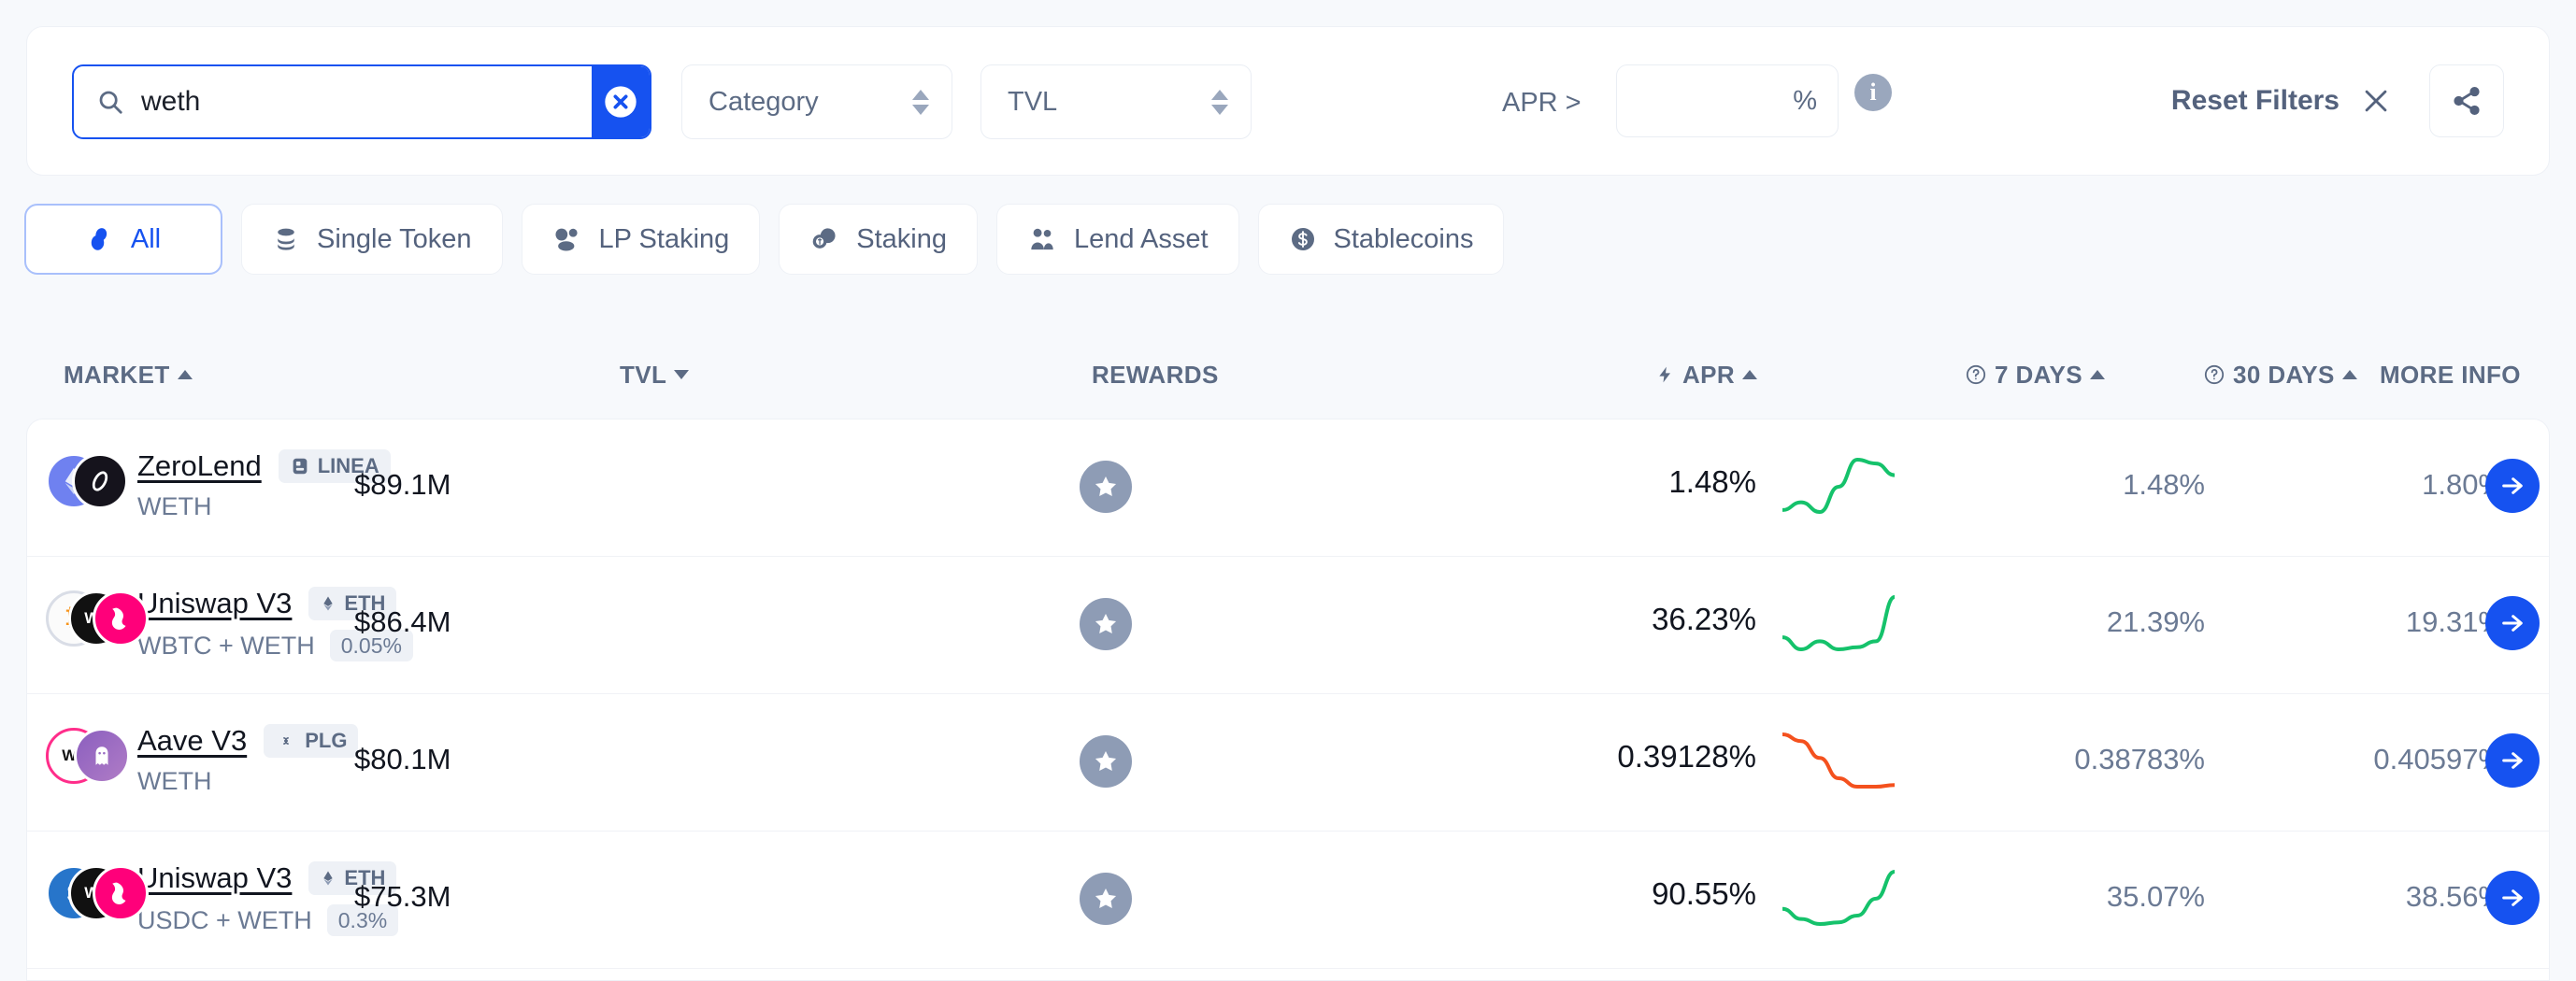 The image size is (2576, 981). What do you see at coordinates (641, 240) in the screenshot?
I see `tab-lp-staking: LP Staking` at bounding box center [641, 240].